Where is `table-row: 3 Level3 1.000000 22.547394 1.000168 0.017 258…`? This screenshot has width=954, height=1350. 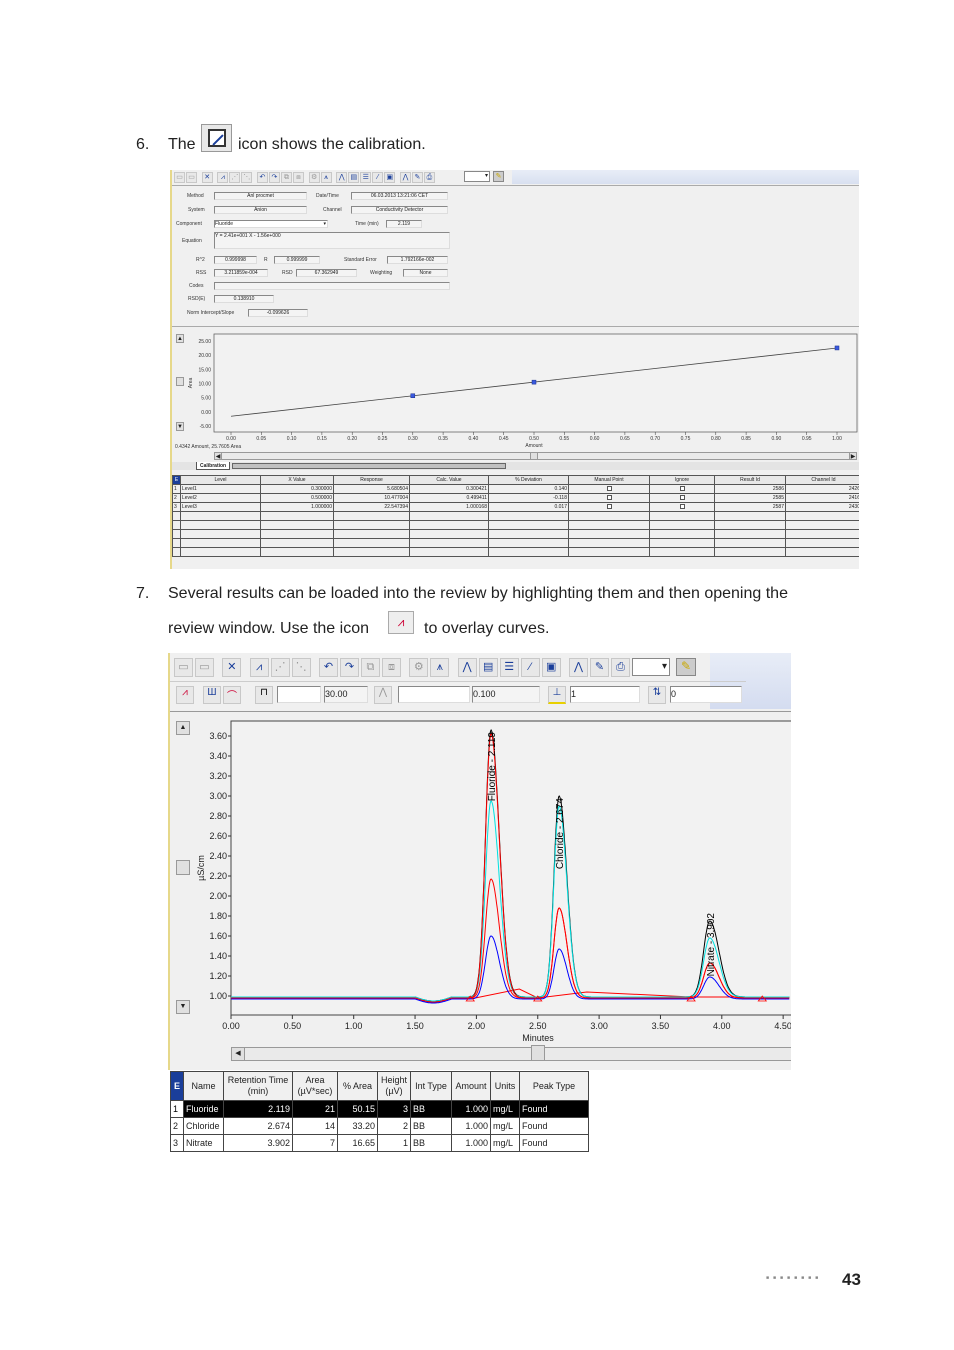 table-row: 3 Level3 1.000000 22.547394 1.000168 0.017 258… is located at coordinates (515, 507).